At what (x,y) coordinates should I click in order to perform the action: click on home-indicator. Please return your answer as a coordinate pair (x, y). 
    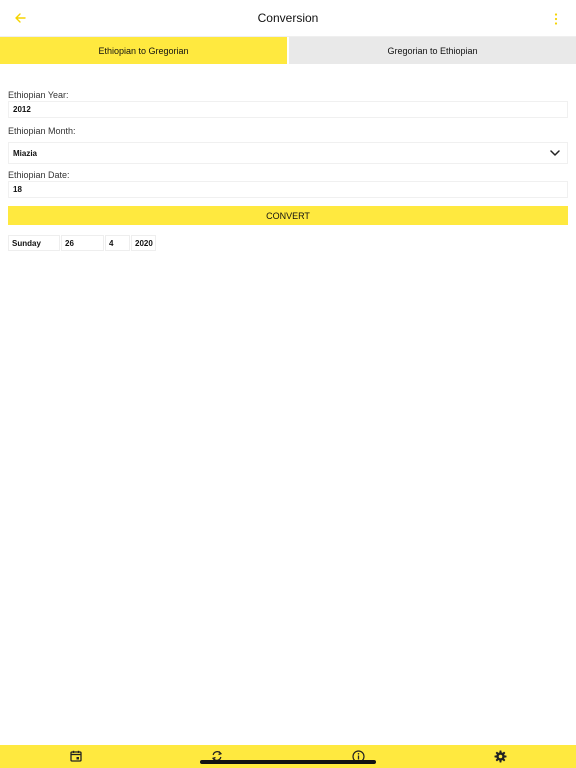
    Looking at the image, I should click on (288, 762).